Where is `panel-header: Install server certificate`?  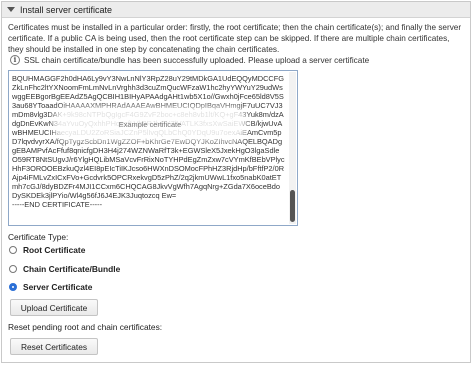
panel-header: Install server certificate is located at coordinates (236, 10).